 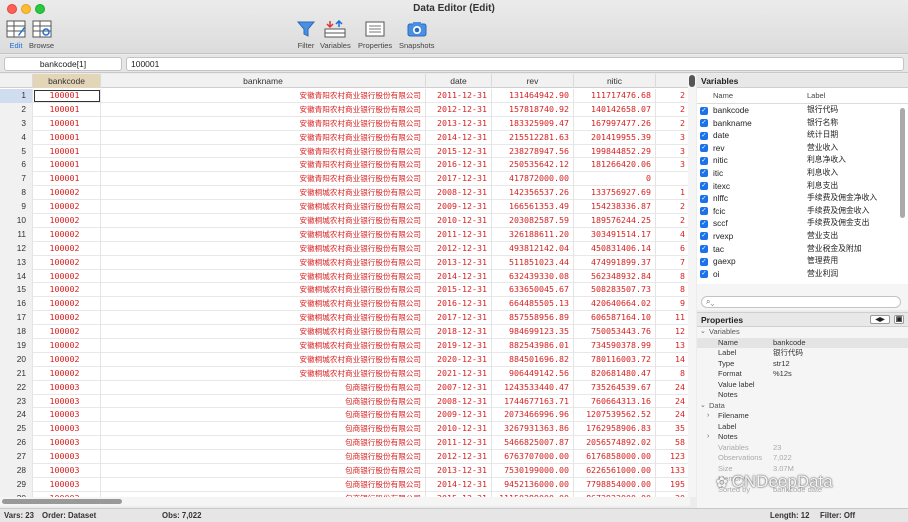 I want to click on row-number: 15, so click(x=16, y=290).